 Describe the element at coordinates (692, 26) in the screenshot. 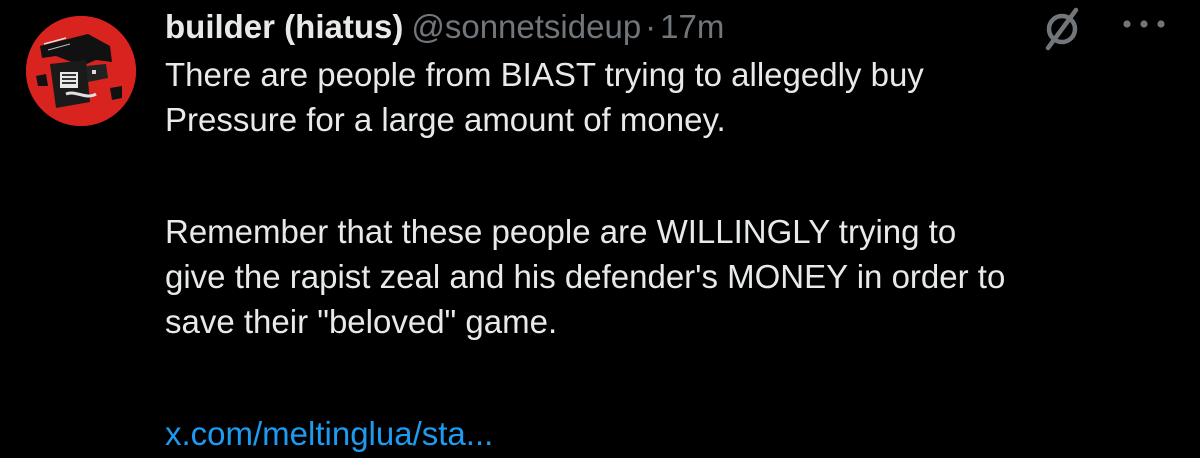

I see `timestamp: 17m` at that location.